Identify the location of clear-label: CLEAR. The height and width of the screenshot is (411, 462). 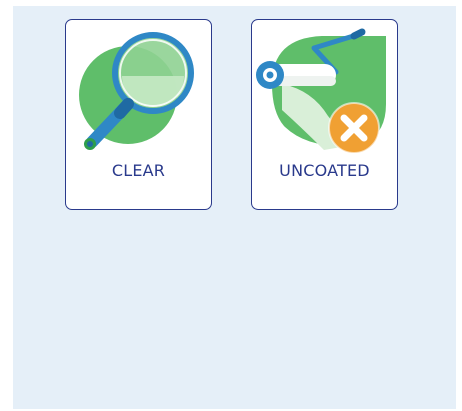
(138, 170).